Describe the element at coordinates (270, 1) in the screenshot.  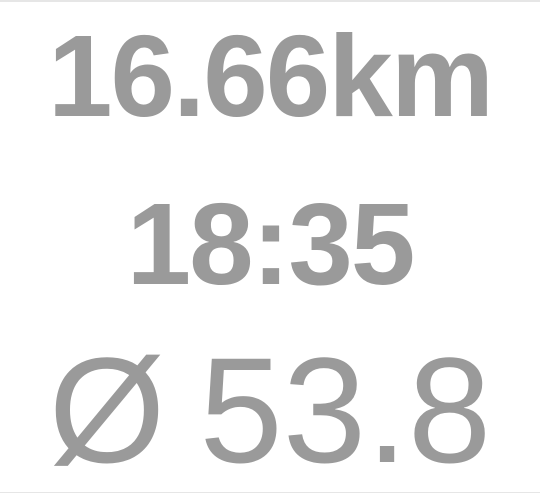
I see `top-divider` at that location.